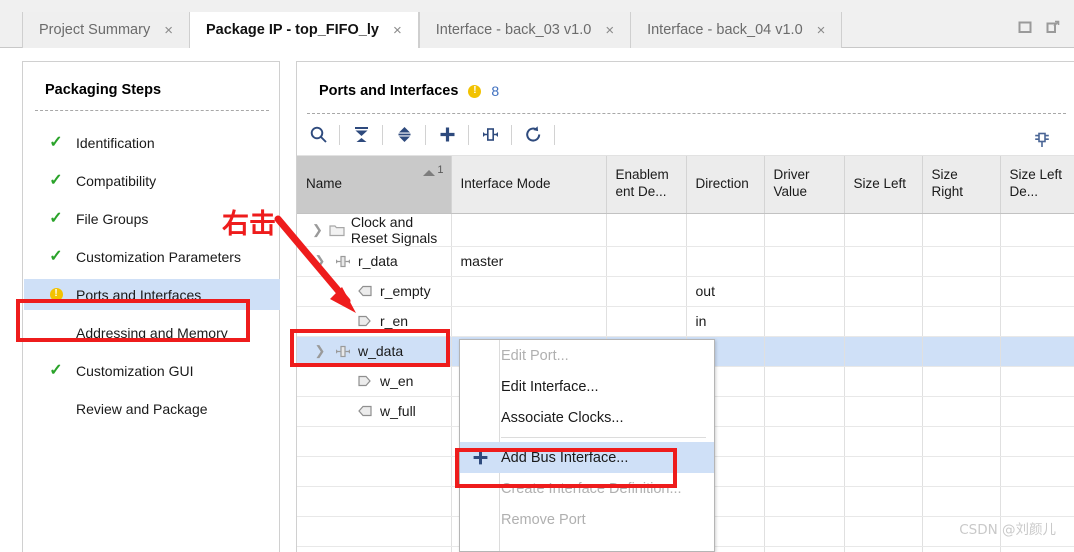 The image size is (1074, 552). What do you see at coordinates (791, 183) in the screenshot?
I see `column-header-label: Driver Value` at bounding box center [791, 183].